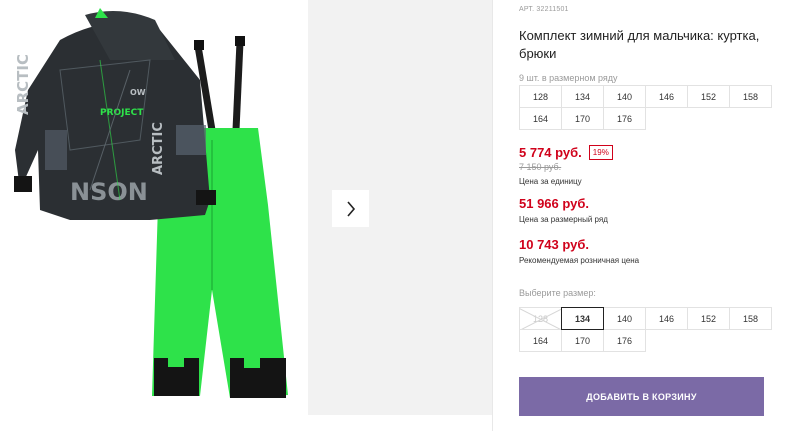 This screenshot has height=431, width=800. What do you see at coordinates (582, 340) in the screenshot?
I see `size-option: 170` at bounding box center [582, 340].